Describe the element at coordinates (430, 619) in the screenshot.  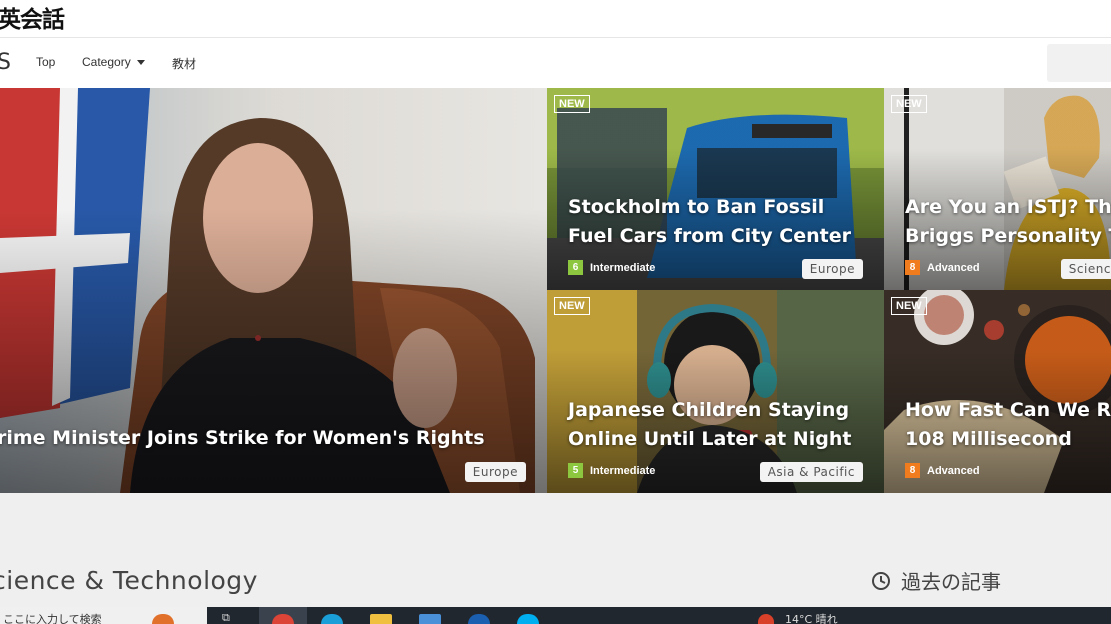
I see `store-icon` at that location.